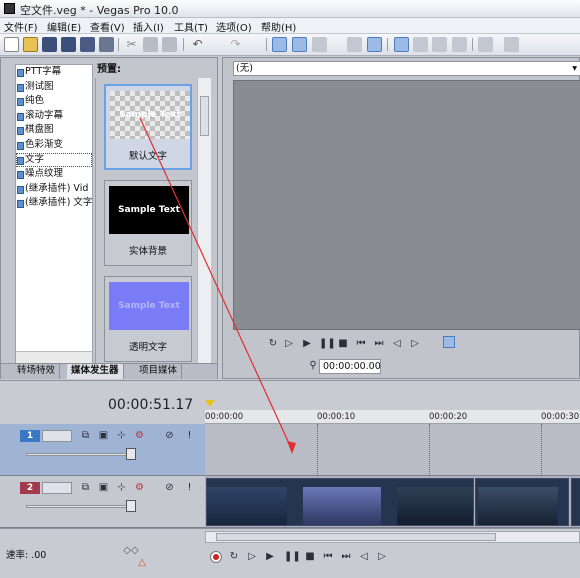  Describe the element at coordinates (439, 44) in the screenshot. I see `selection-tool-icon` at that location.